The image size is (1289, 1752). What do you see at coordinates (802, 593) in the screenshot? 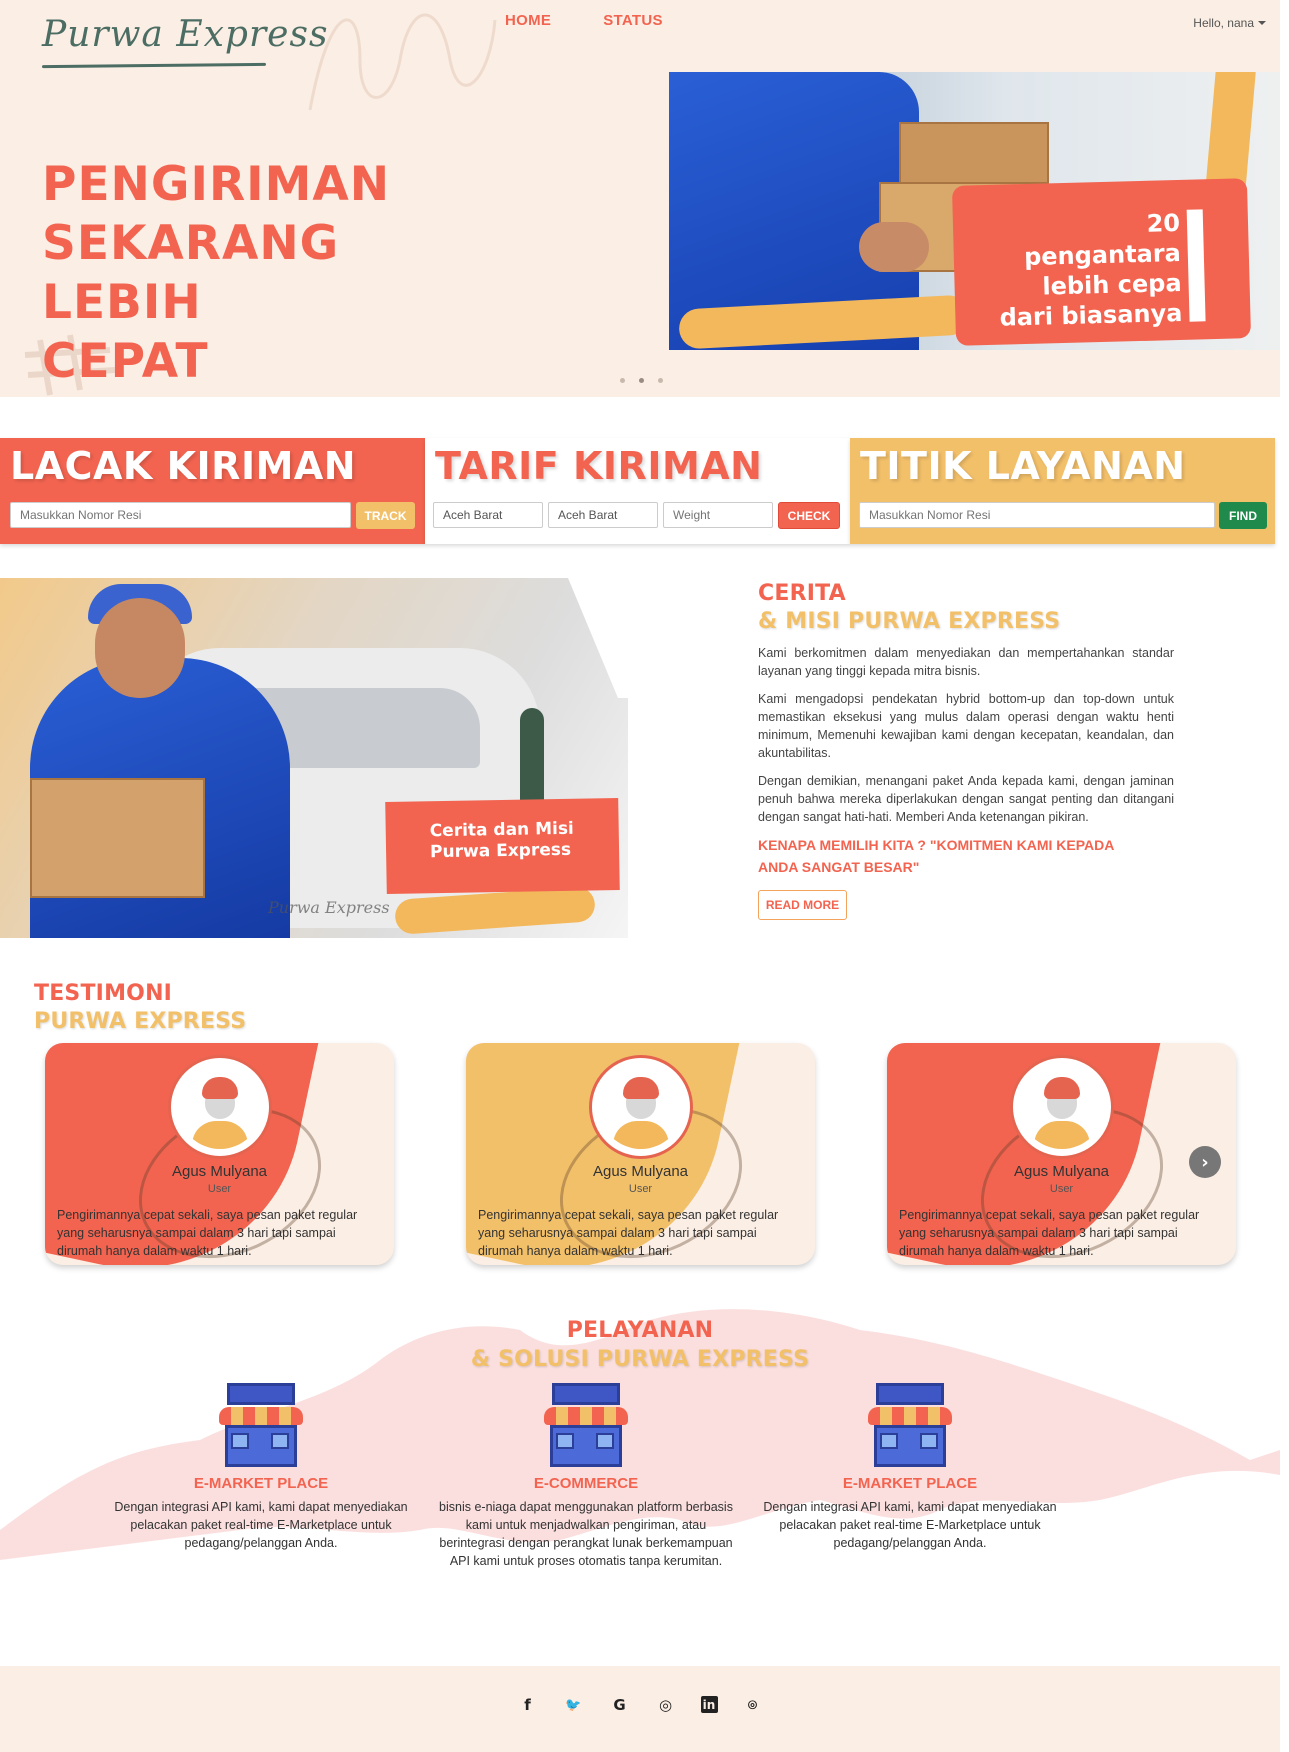
I see `story-heading-line1: CERITA` at bounding box center [802, 593].